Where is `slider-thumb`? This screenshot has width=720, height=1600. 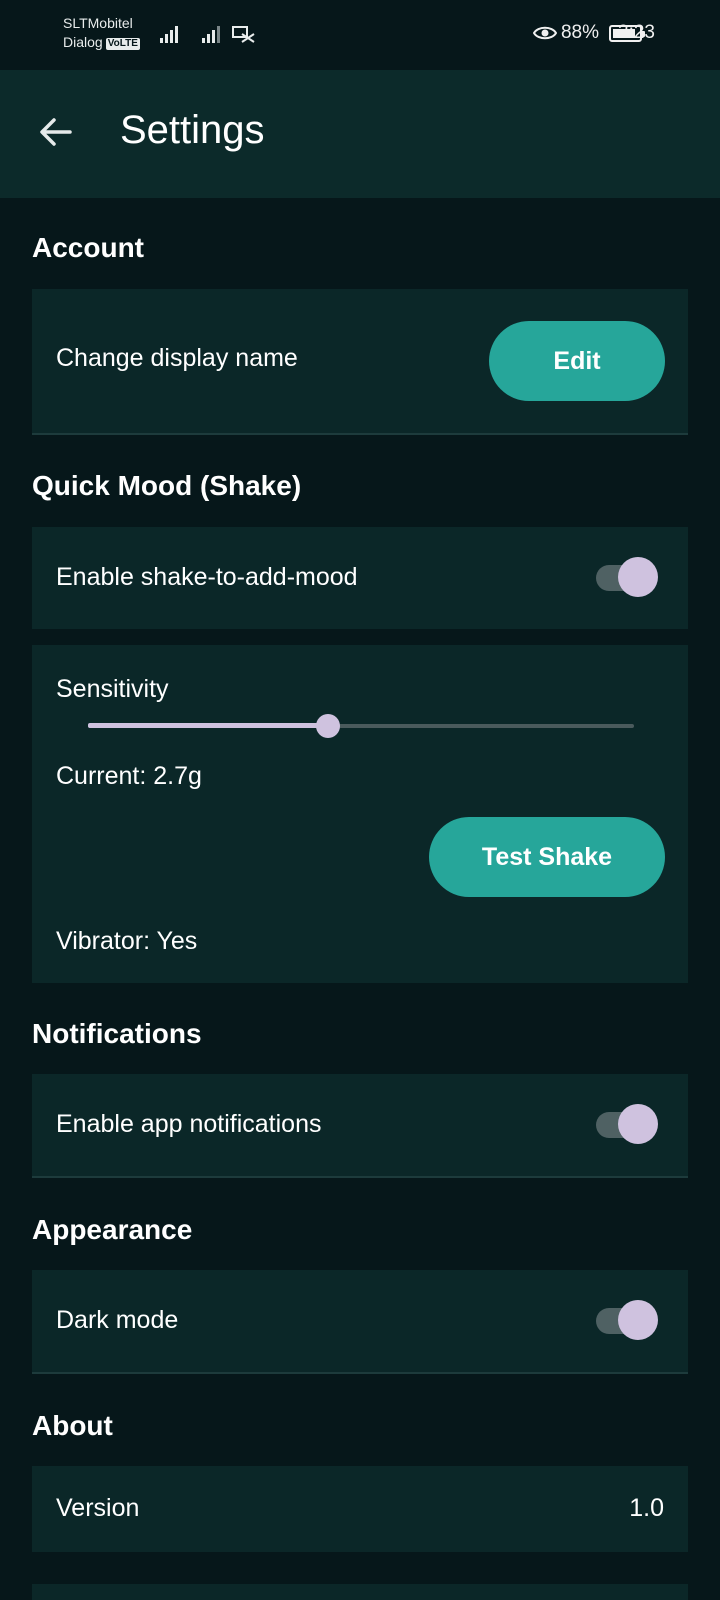
slider-thumb is located at coordinates (328, 726).